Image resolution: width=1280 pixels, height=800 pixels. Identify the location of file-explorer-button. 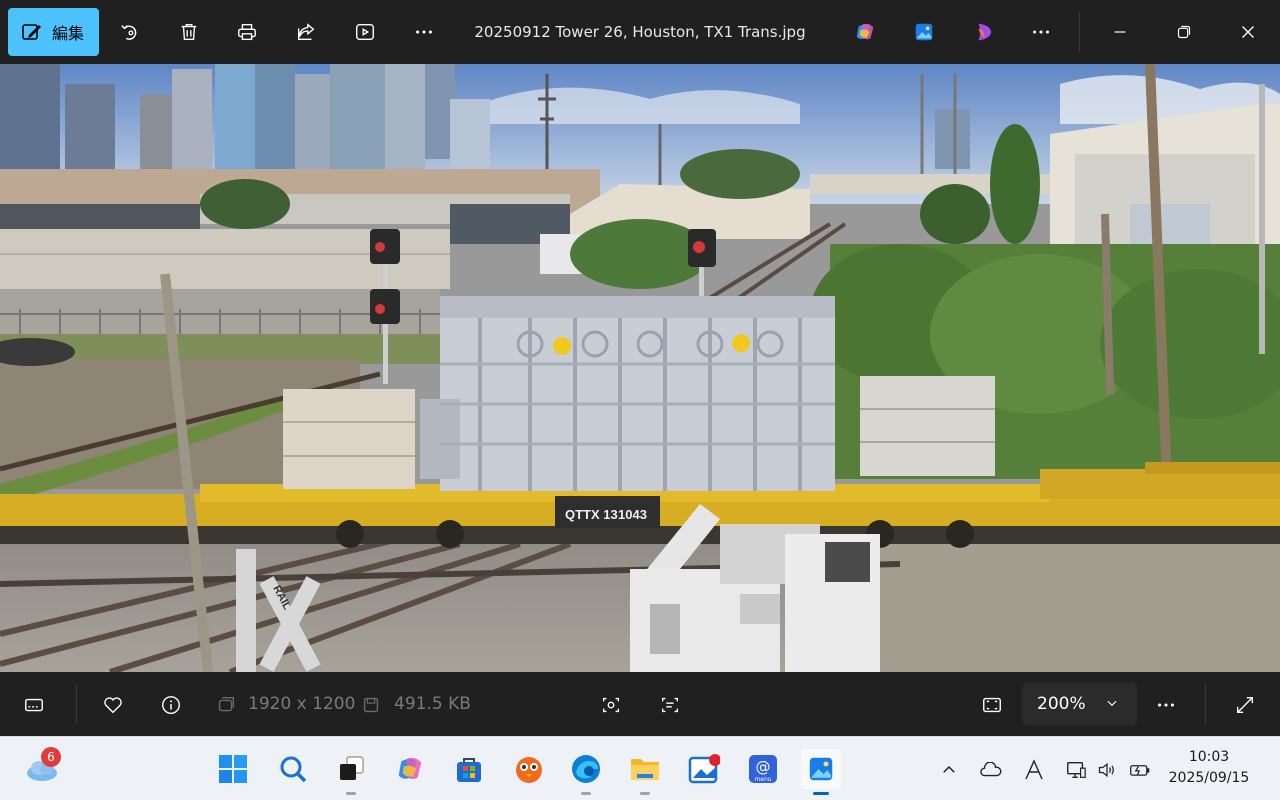
(645, 772).